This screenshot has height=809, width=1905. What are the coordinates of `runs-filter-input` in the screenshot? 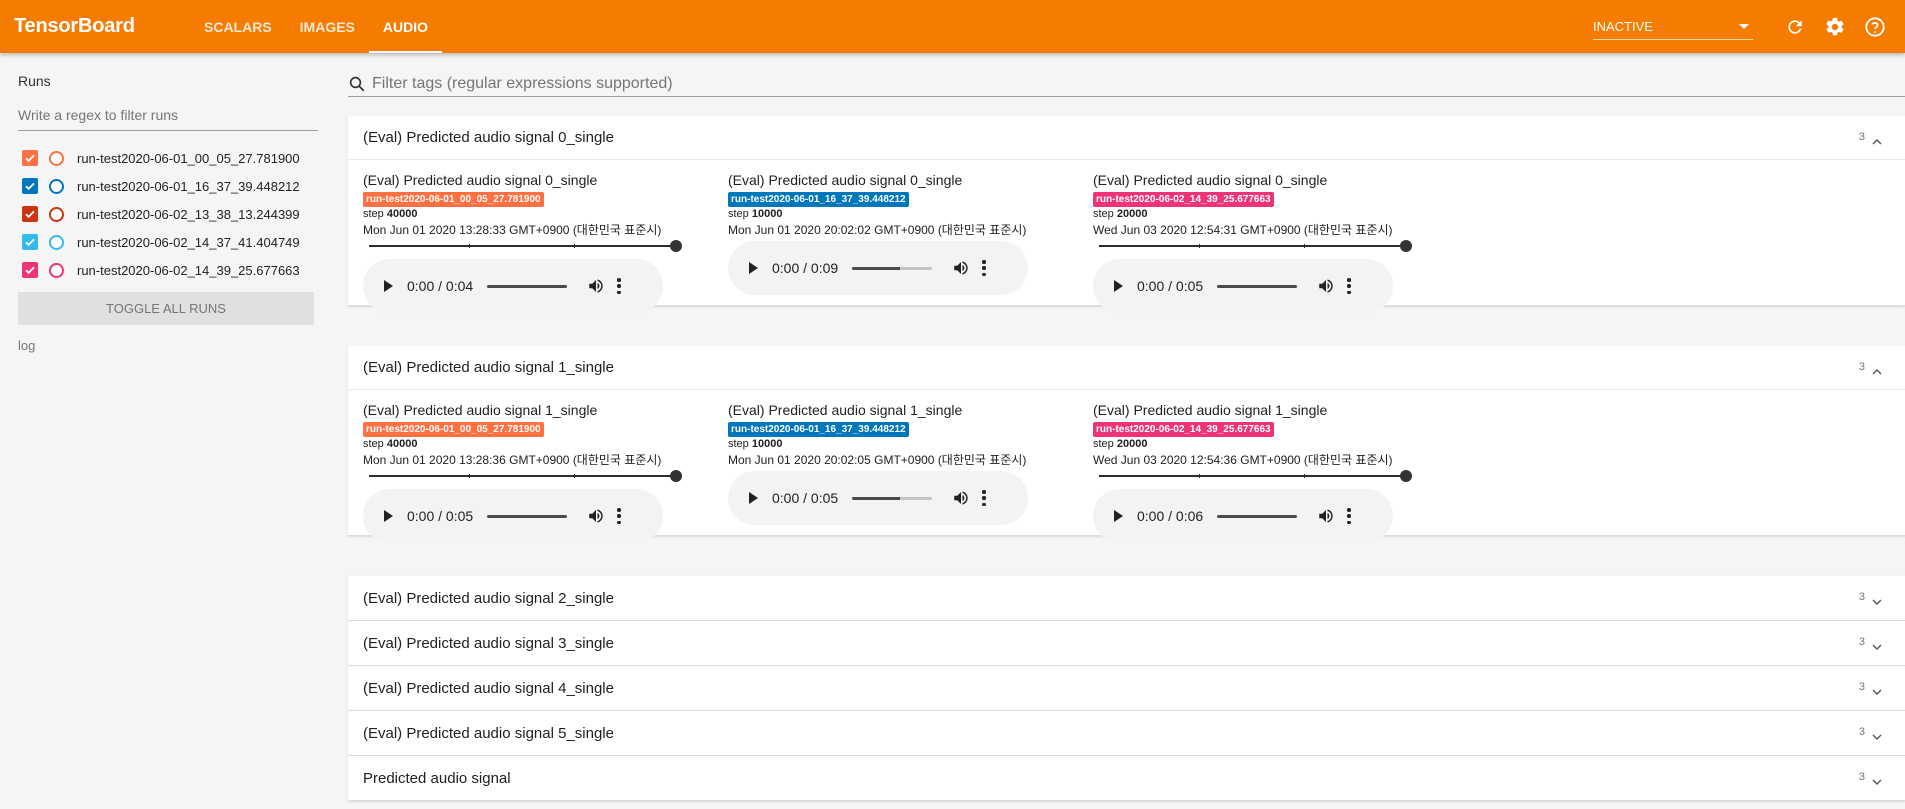 It's located at (168, 118).